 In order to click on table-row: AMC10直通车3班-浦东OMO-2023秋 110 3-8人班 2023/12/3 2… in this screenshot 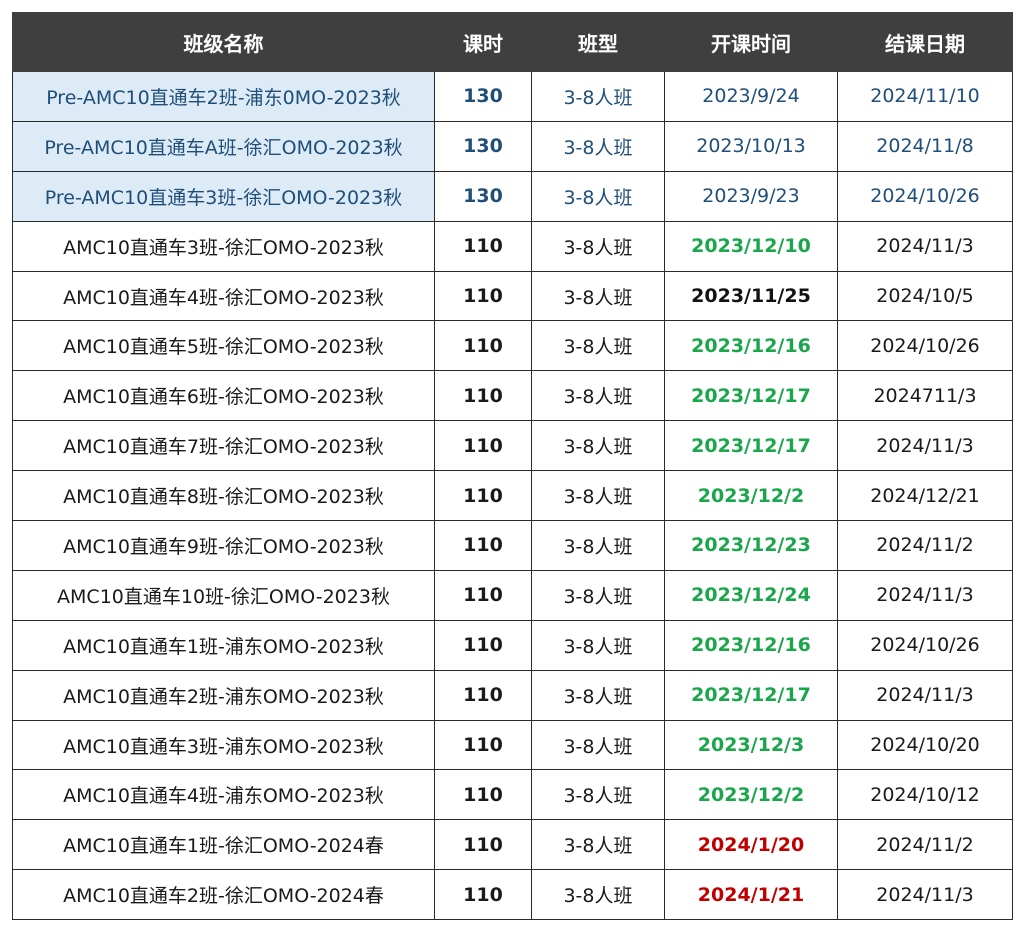, I will do `click(512, 745)`.